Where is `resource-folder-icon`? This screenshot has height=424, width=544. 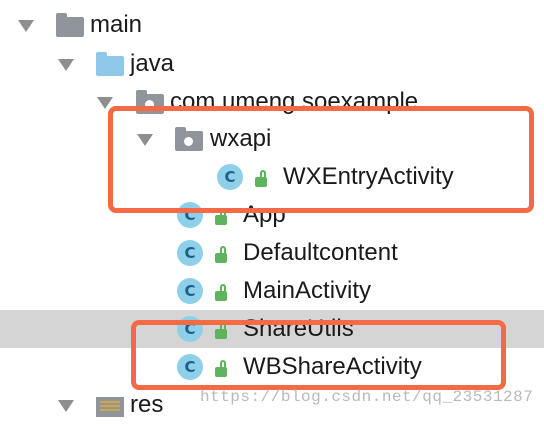 resource-folder-icon is located at coordinates (110, 407).